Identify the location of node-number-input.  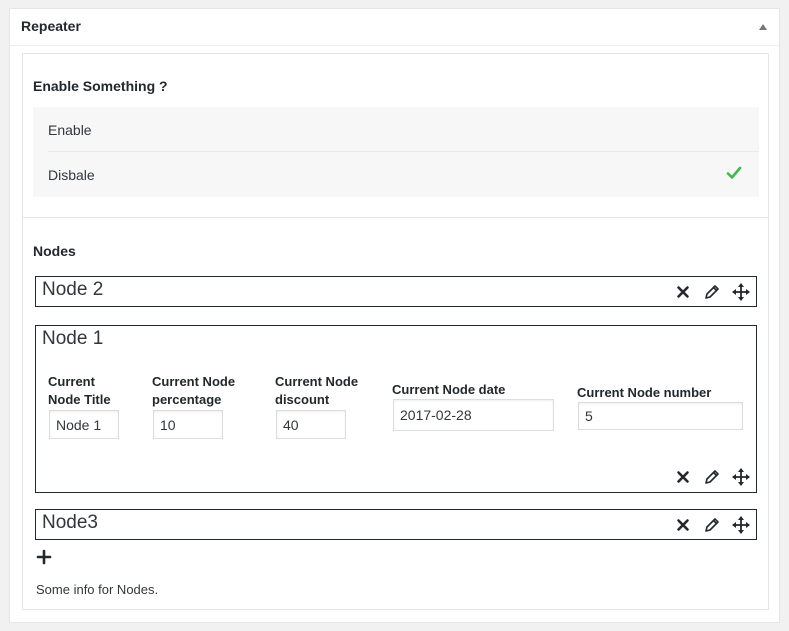
(660, 416).